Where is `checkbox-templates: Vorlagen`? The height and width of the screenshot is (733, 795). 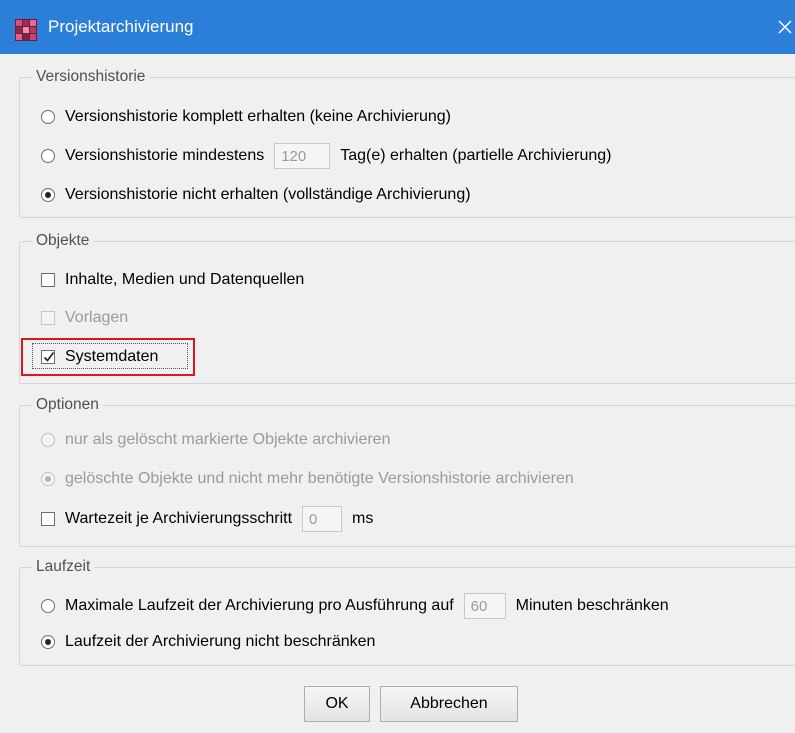 checkbox-templates: Vorlagen is located at coordinates (84, 318).